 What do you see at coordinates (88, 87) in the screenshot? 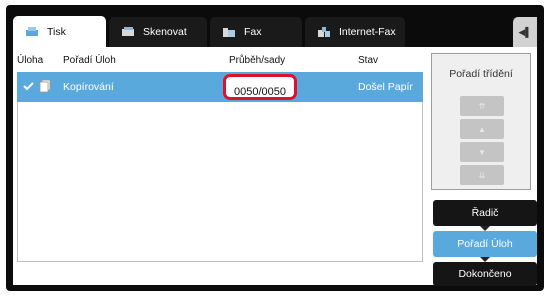
I see `job-name: Kopírování` at bounding box center [88, 87].